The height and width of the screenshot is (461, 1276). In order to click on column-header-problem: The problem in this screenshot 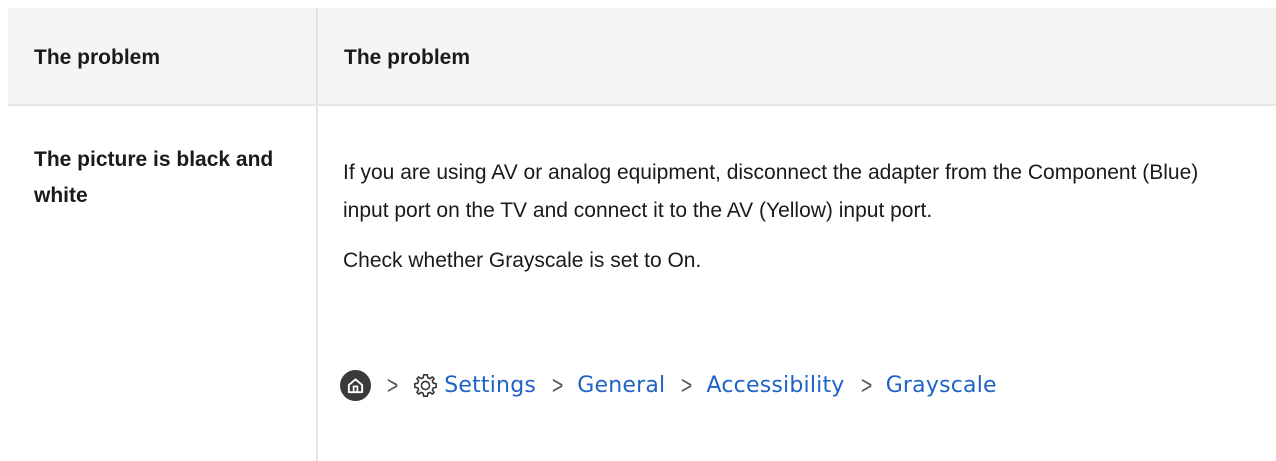, I will do `click(97, 57)`.